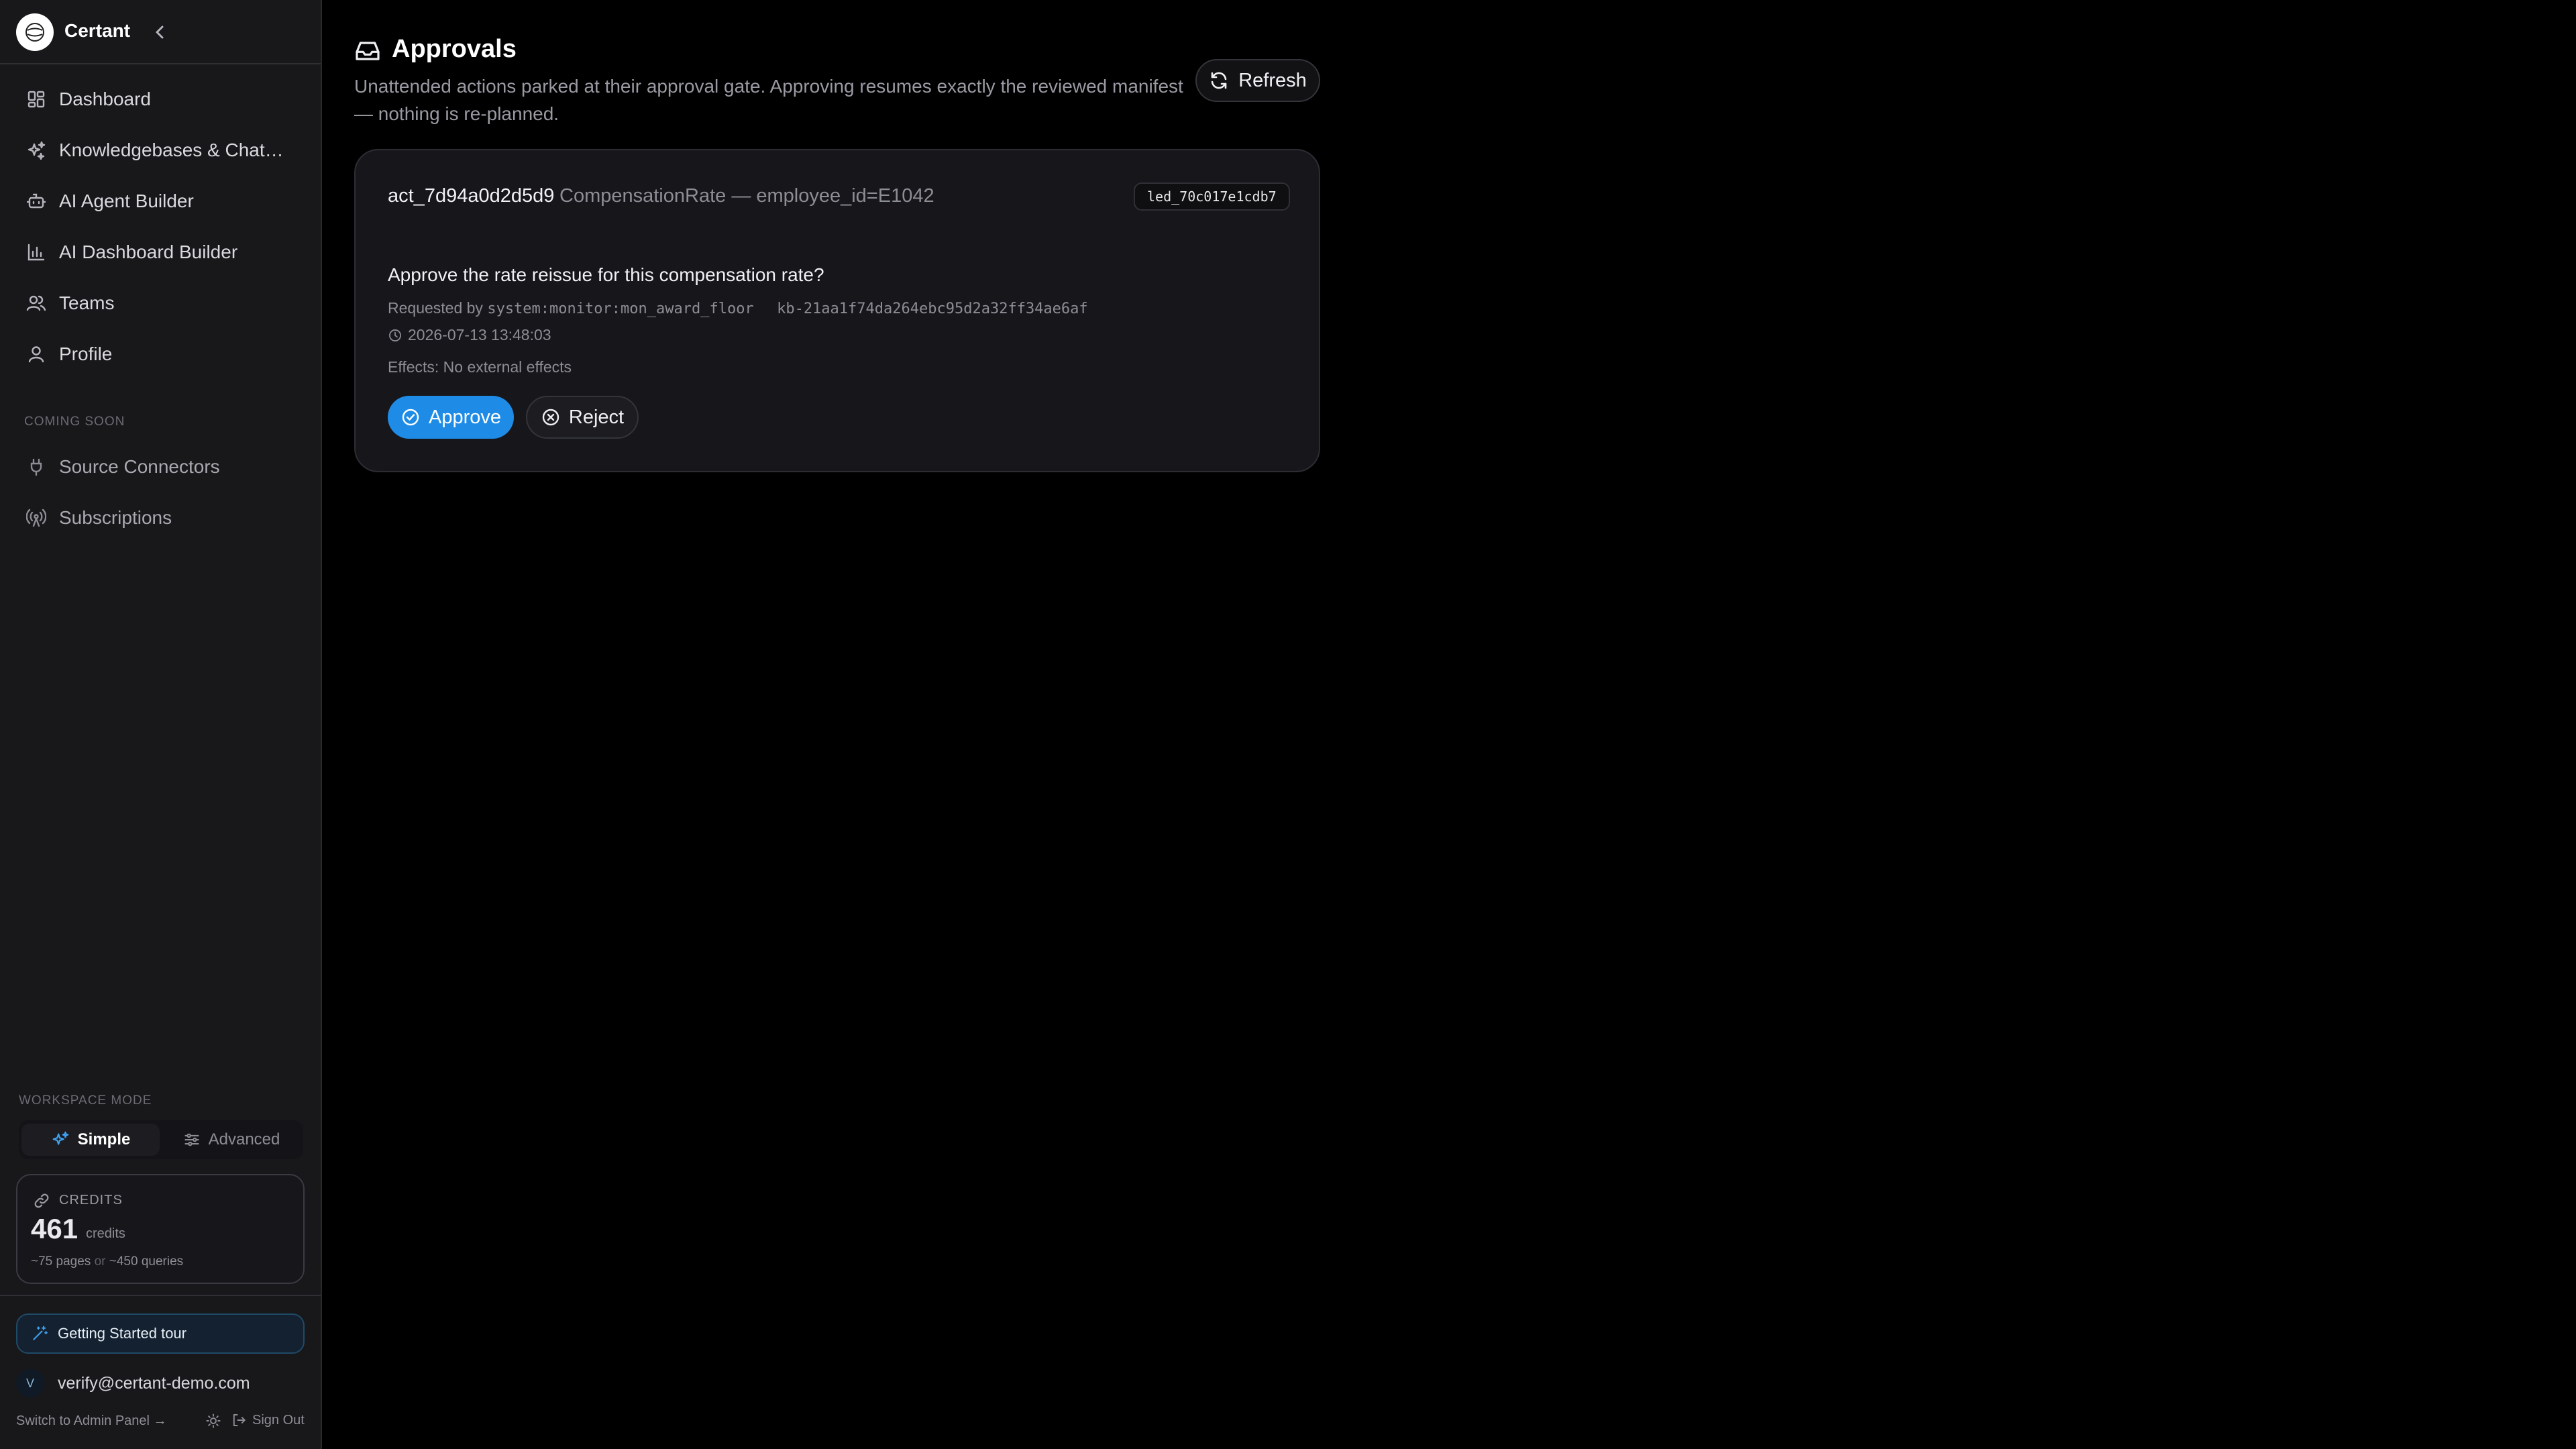 The height and width of the screenshot is (1449, 2576). What do you see at coordinates (479, 334) in the screenshot?
I see `timestamp-text: 2026-07-13 13:48:03` at bounding box center [479, 334].